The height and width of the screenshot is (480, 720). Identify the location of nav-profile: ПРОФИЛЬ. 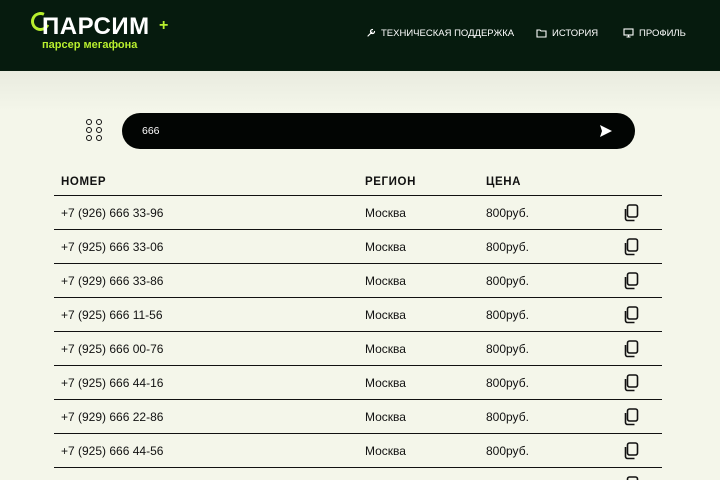
(654, 33).